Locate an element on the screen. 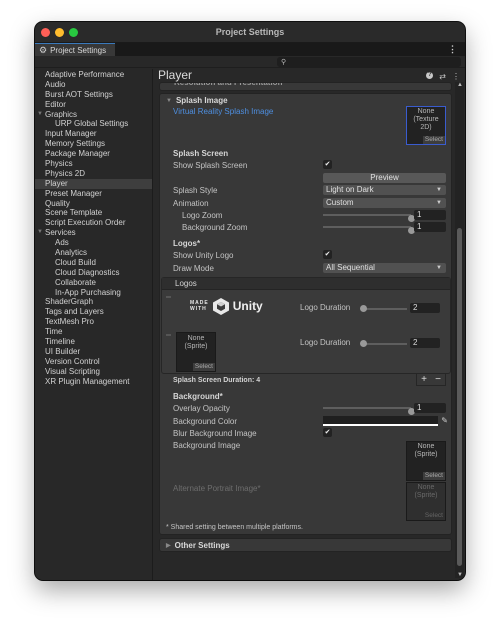 The image size is (500, 626). logo-zoom-field: 1 is located at coordinates (430, 214).